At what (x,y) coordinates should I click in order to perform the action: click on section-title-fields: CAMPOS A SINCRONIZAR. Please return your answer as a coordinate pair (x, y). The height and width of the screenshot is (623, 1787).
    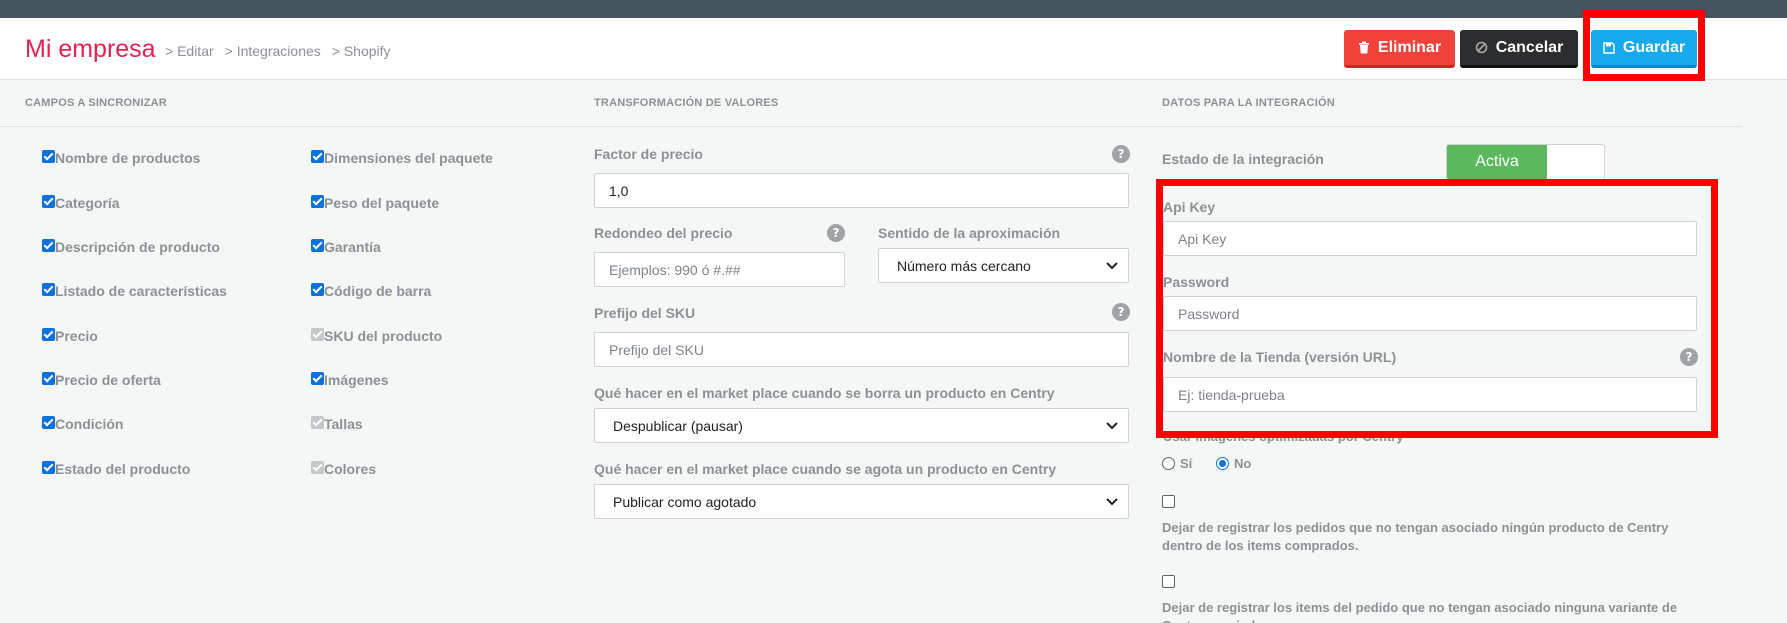
    Looking at the image, I should click on (96, 103).